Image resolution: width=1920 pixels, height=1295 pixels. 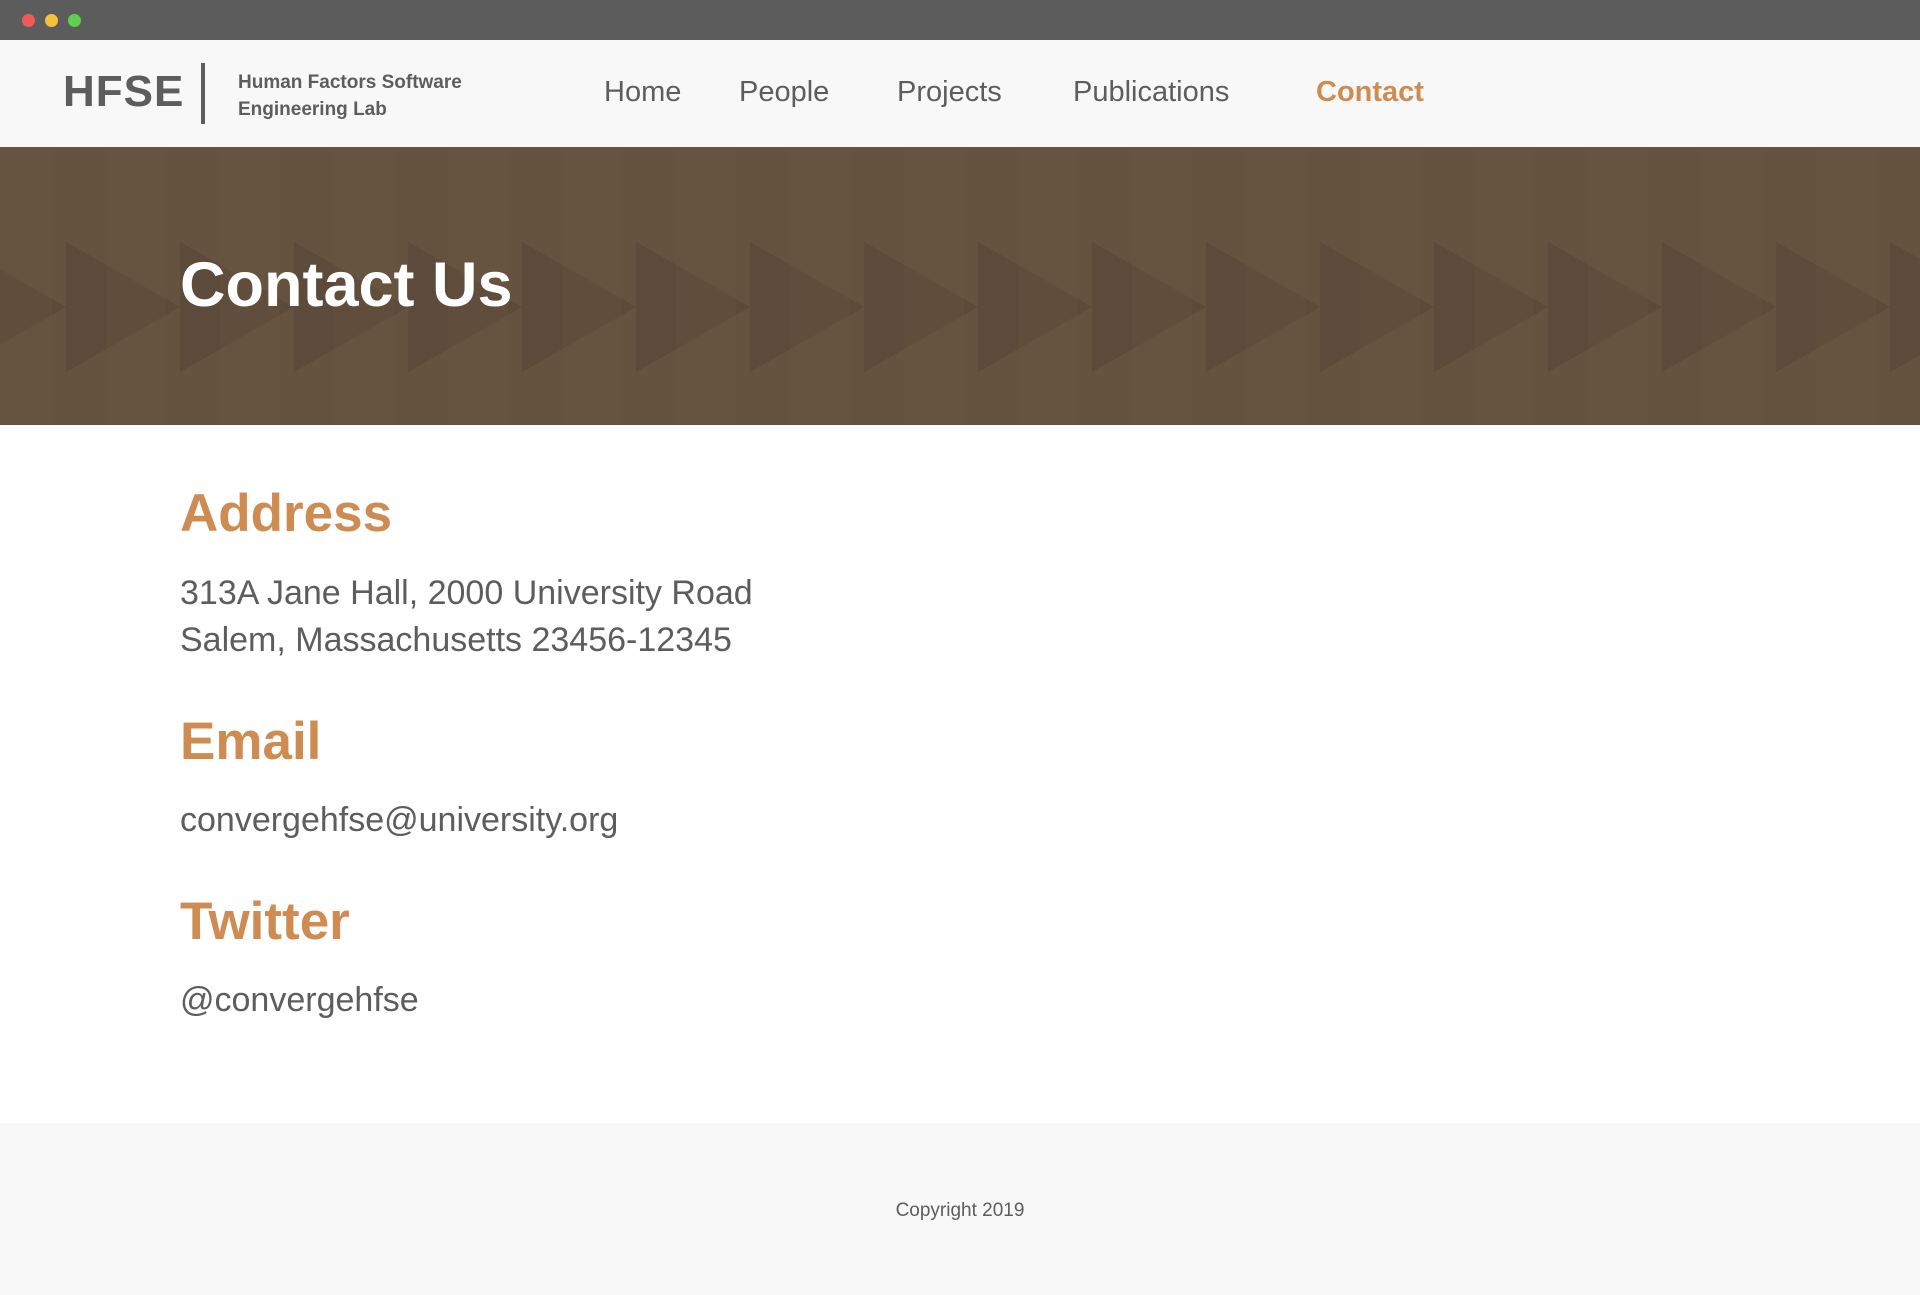 I want to click on email-heading: Email, so click(x=251, y=741).